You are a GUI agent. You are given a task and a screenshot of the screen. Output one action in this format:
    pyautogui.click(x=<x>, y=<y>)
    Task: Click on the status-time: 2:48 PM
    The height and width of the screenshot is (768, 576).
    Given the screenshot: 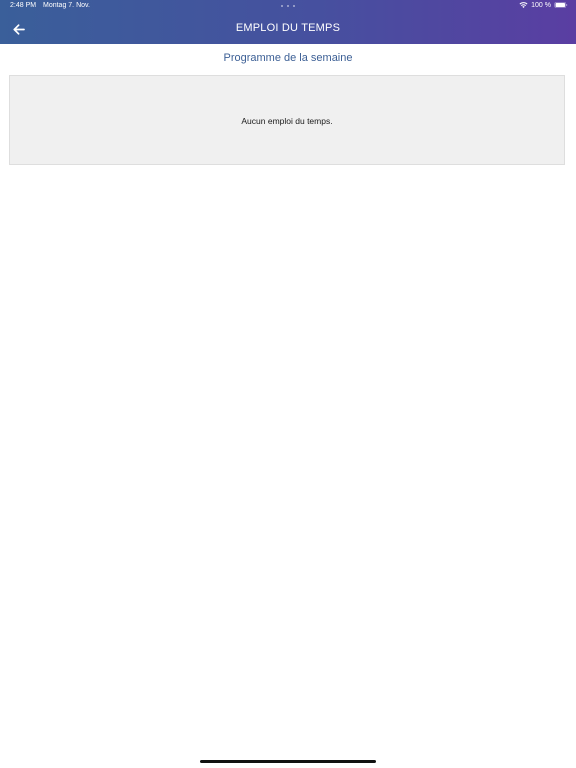 What is the action you would take?
    pyautogui.click(x=23, y=5)
    